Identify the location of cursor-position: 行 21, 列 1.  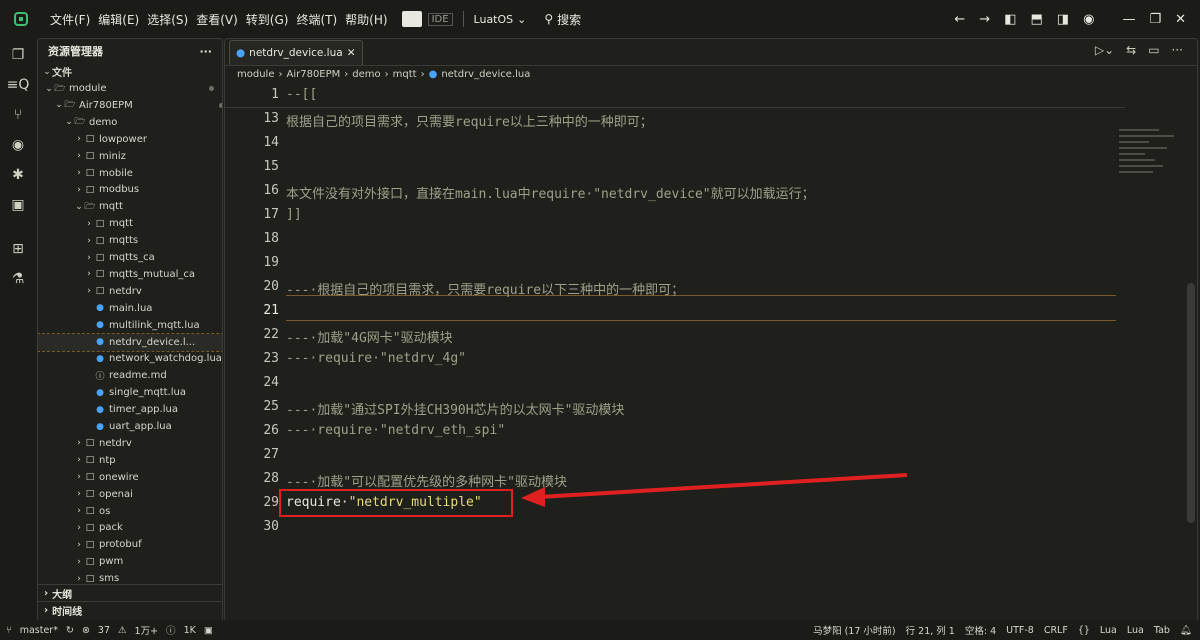
(930, 630).